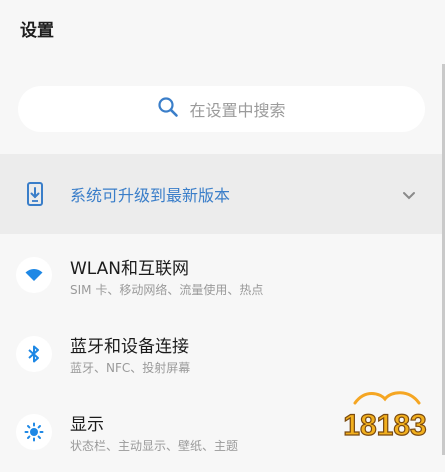  I want to click on search-bar: 在设置中搜索, so click(221, 109).